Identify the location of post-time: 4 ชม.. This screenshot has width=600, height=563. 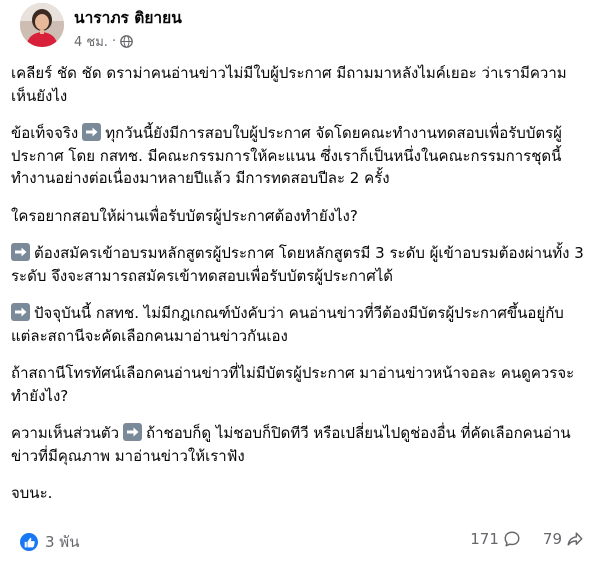
(91, 41).